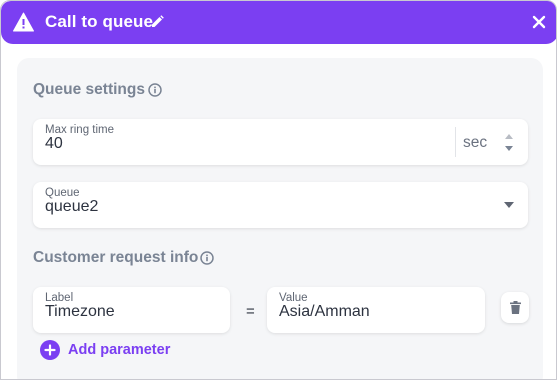 The width and height of the screenshot is (557, 380). What do you see at coordinates (89, 89) in the screenshot?
I see `queue-settings-title: Queue settings` at bounding box center [89, 89].